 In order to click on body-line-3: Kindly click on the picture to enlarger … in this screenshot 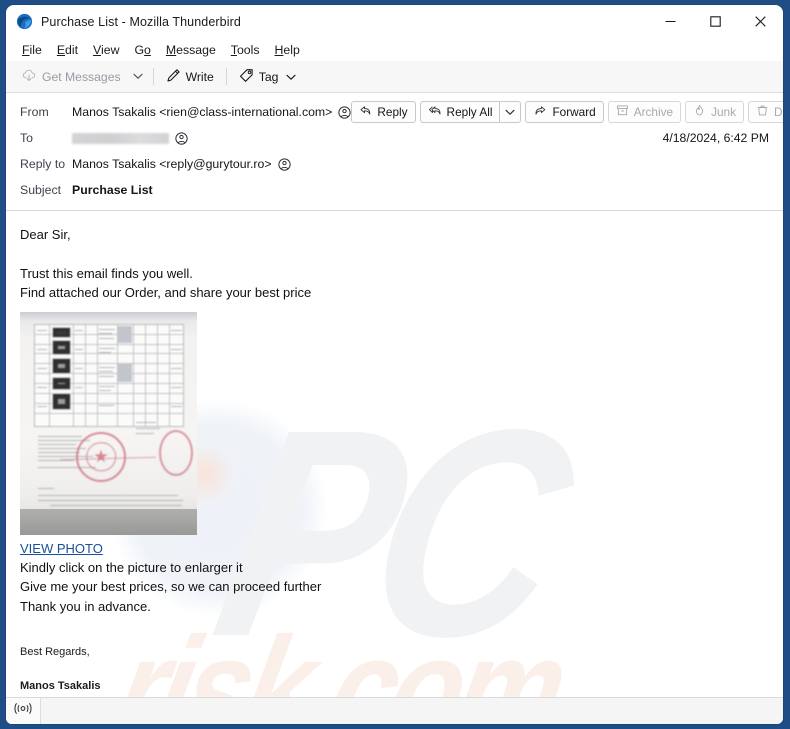, I will do `click(131, 567)`.